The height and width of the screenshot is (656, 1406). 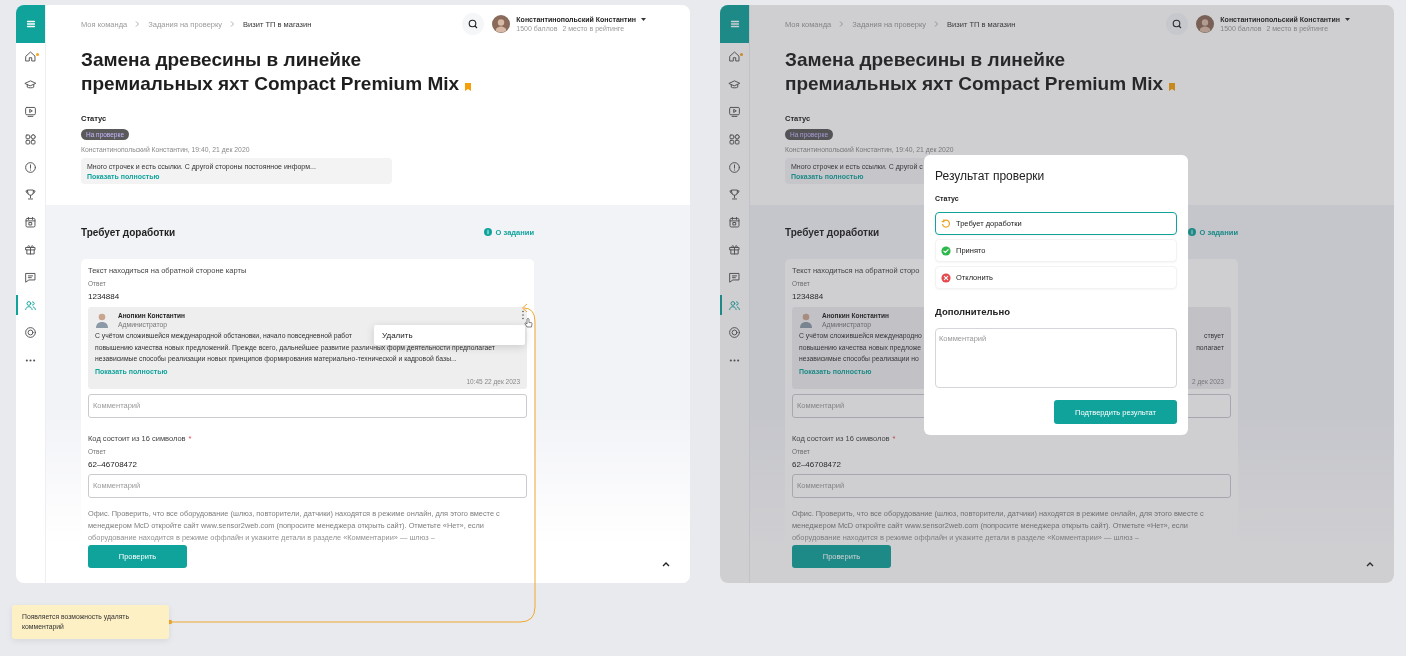 I want to click on hand-cursor-icon, so click(x=528, y=323).